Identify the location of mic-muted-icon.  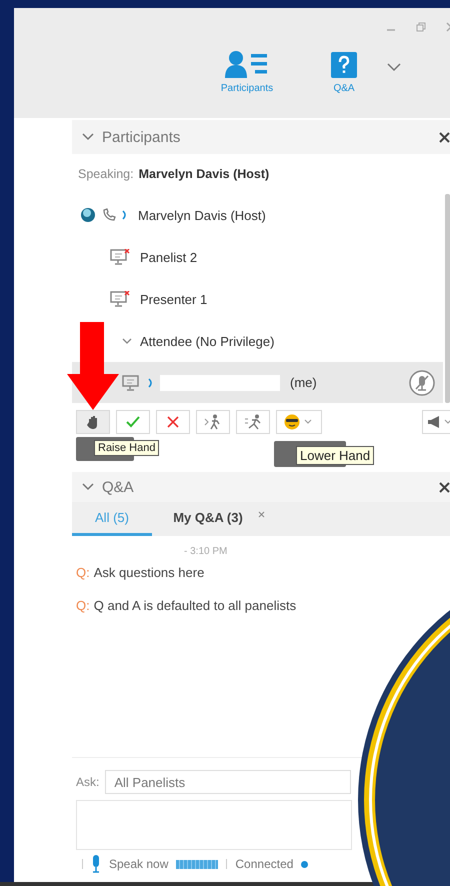
(422, 383).